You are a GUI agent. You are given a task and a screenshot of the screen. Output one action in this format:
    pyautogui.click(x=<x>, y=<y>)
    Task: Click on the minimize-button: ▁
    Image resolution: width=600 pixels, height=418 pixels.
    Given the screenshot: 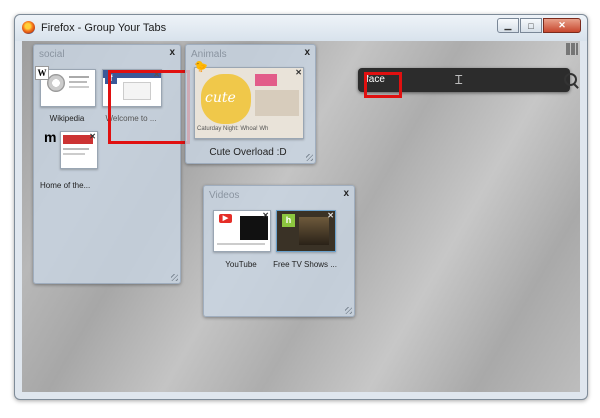 What is the action you would take?
    pyautogui.click(x=508, y=25)
    